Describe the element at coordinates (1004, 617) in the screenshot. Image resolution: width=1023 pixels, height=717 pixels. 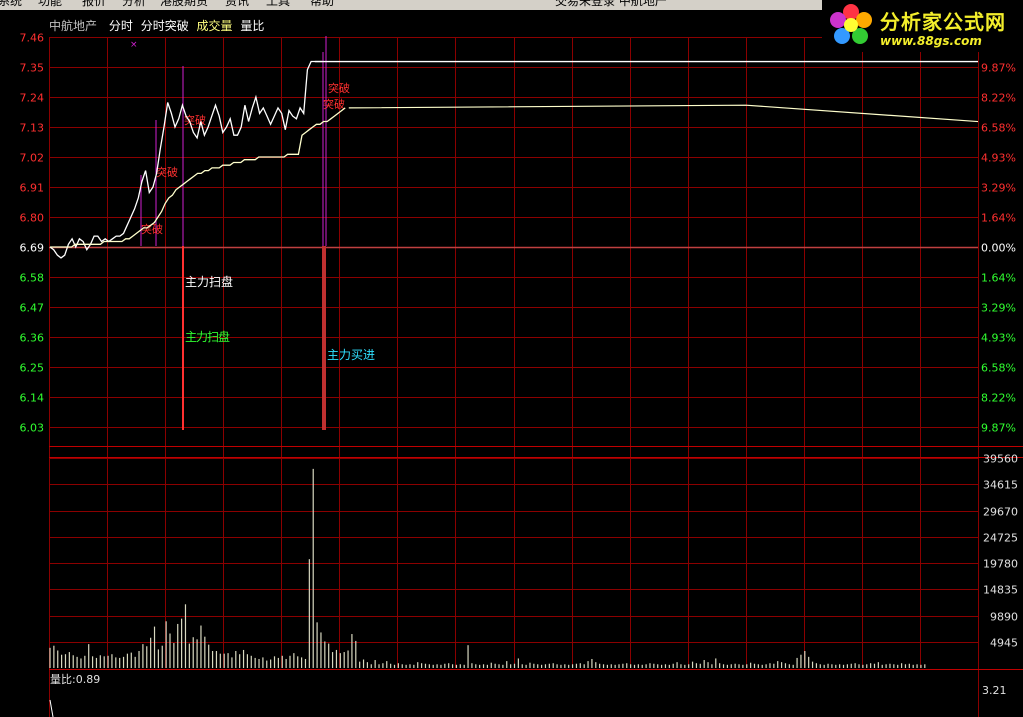
I see `volume-tick-label: 9890` at that location.